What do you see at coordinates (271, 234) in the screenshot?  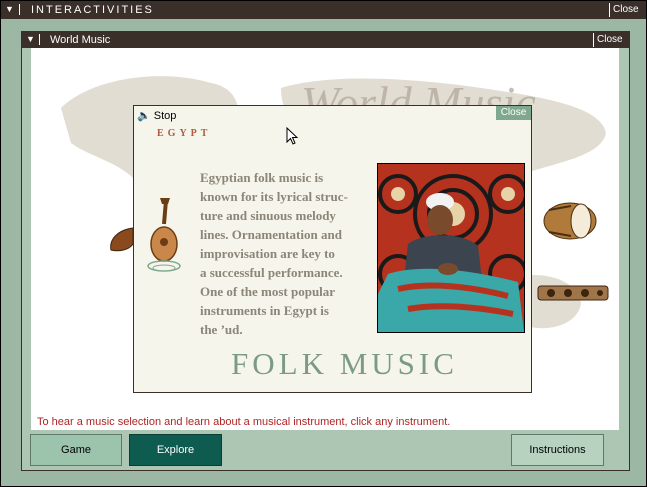 I see `description-line: lines. Ornamentation and` at bounding box center [271, 234].